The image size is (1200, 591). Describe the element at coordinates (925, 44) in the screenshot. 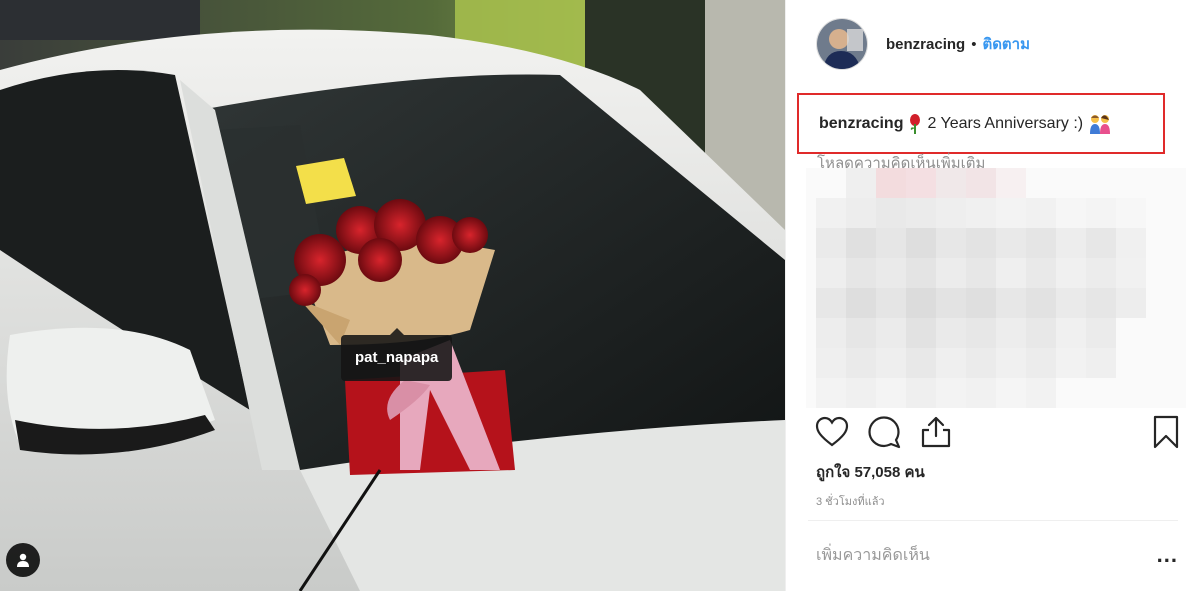

I see `header-username: benzracing` at that location.